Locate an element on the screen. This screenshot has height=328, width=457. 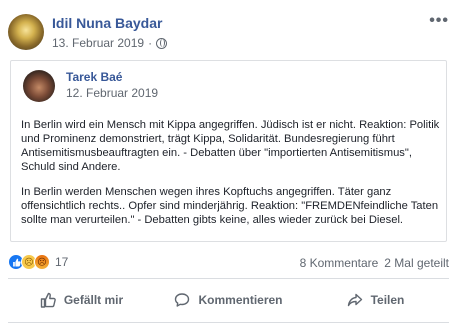
post-meta: 13. Februar 2019 · is located at coordinates (110, 43).